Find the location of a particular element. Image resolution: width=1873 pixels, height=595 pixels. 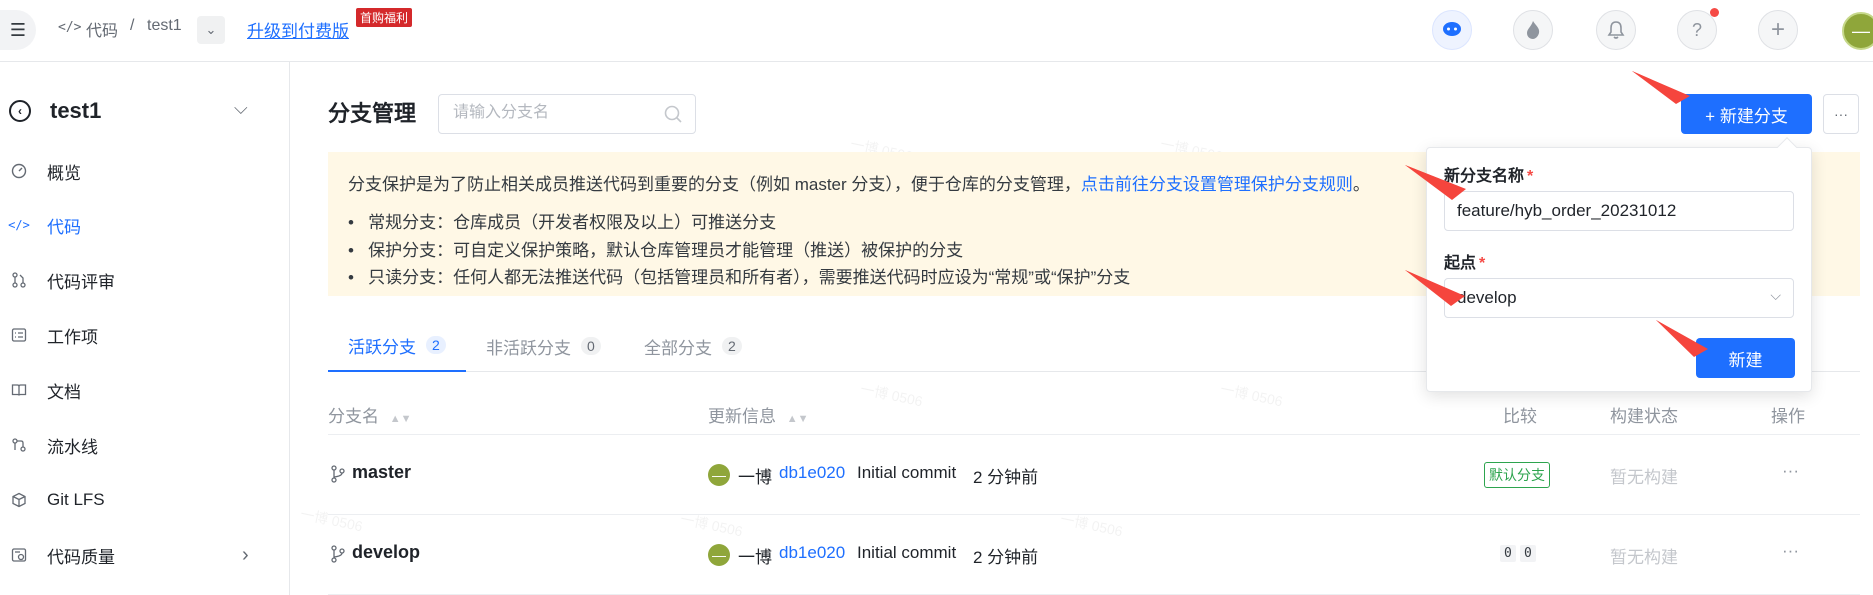

annotation-arrows is located at coordinates (1556, 214).